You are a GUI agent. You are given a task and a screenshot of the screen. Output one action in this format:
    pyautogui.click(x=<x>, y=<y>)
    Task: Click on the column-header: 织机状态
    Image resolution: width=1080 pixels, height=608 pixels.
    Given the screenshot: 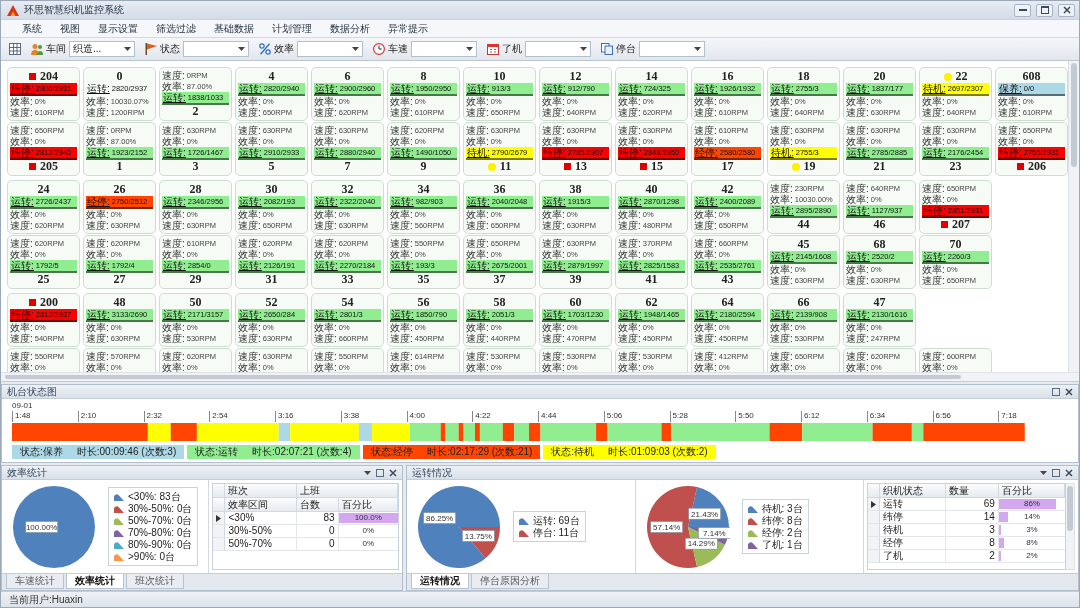 What is the action you would take?
    pyautogui.click(x=913, y=491)
    